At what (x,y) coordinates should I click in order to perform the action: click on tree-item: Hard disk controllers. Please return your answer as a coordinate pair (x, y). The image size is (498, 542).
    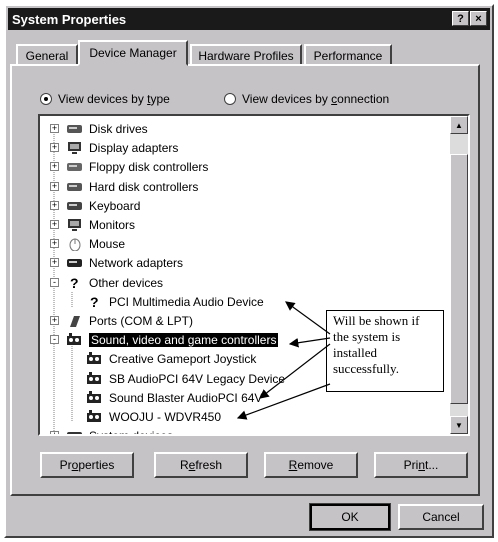
    Looking at the image, I should click on (132, 187).